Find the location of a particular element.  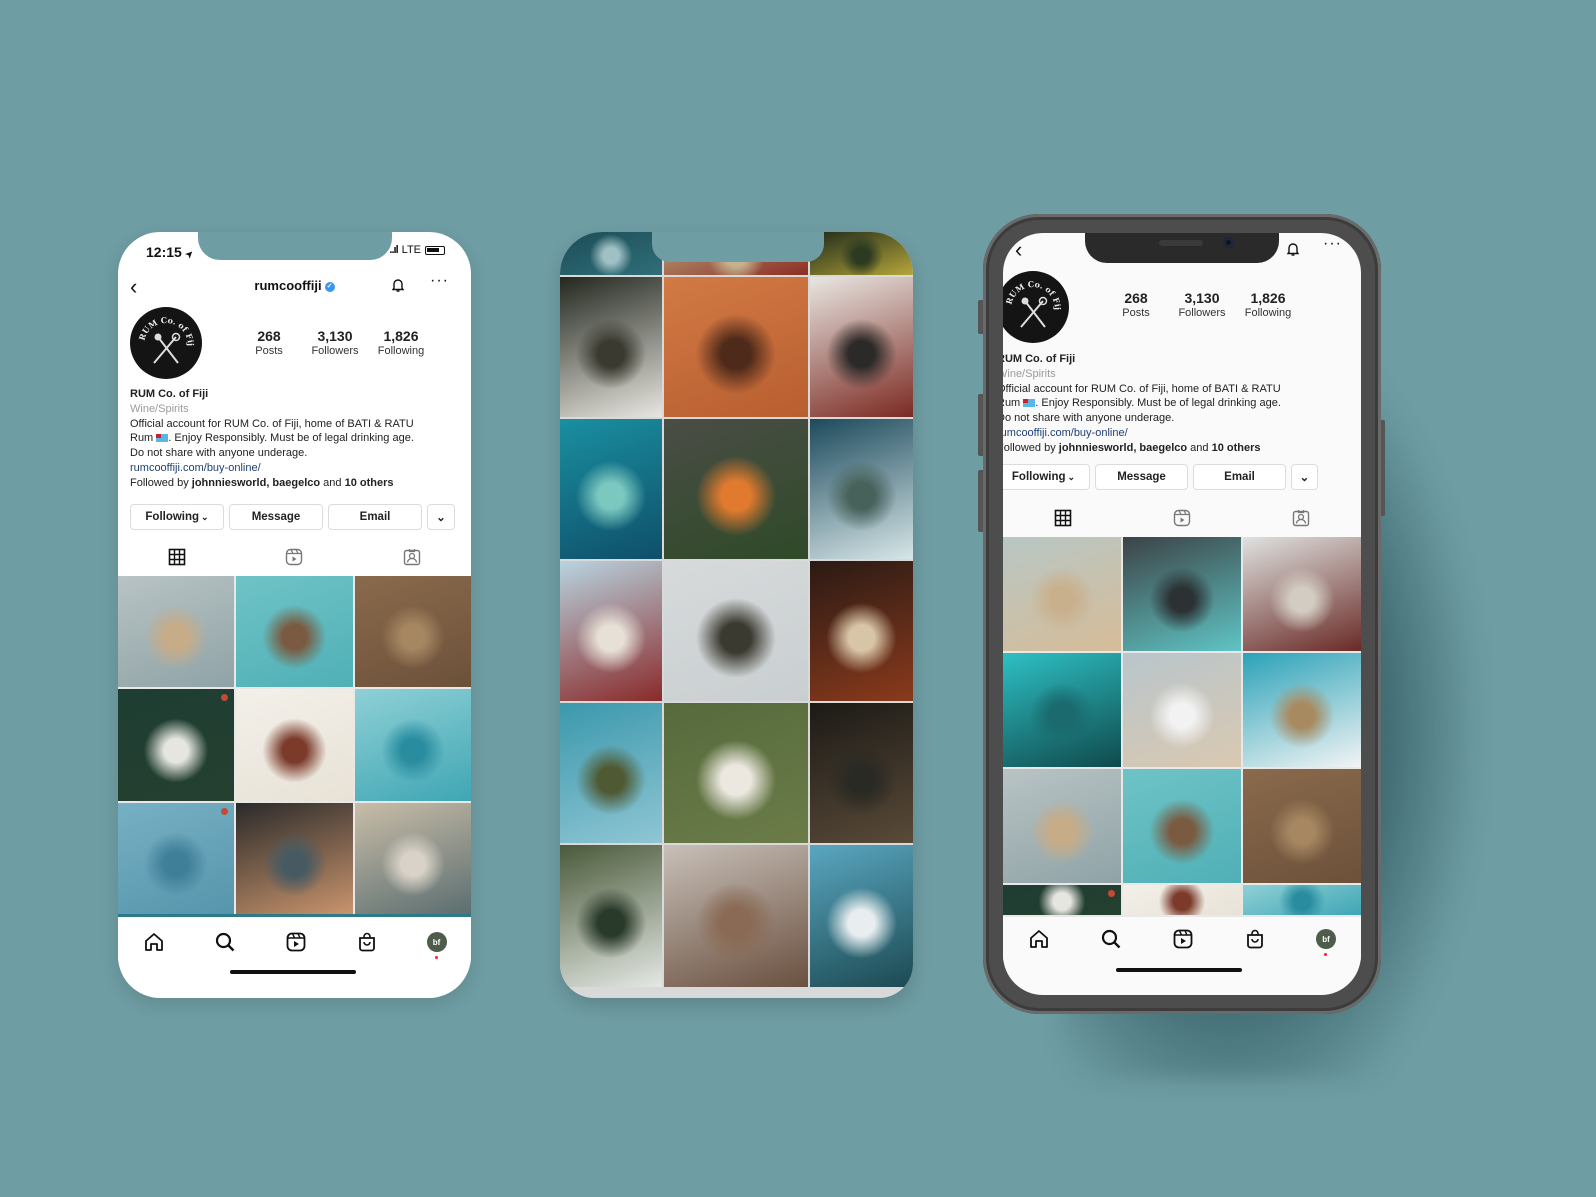

profile-username: rumcooffiji ✓ is located at coordinates (294, 285).